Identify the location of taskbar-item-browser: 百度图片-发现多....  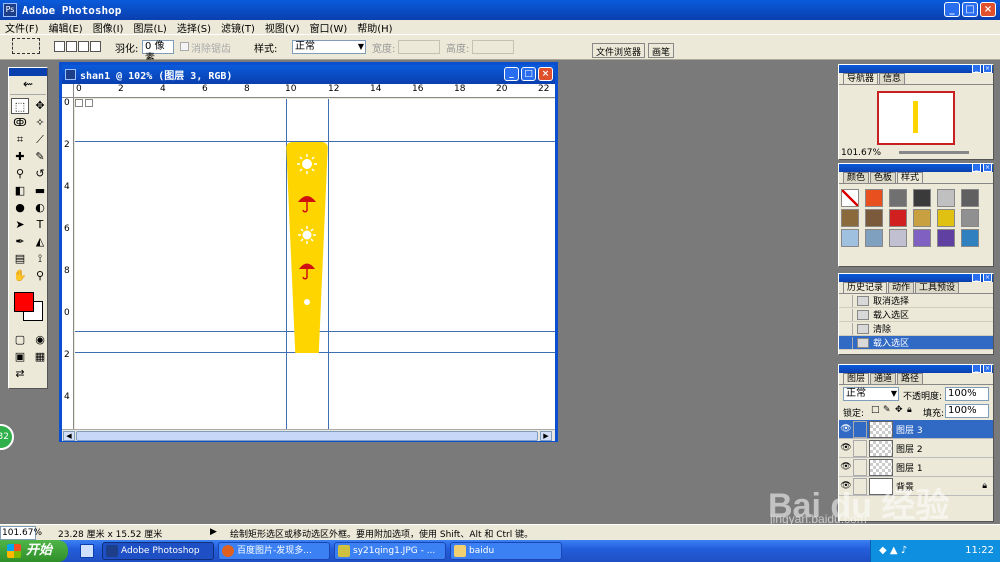
(274, 551).